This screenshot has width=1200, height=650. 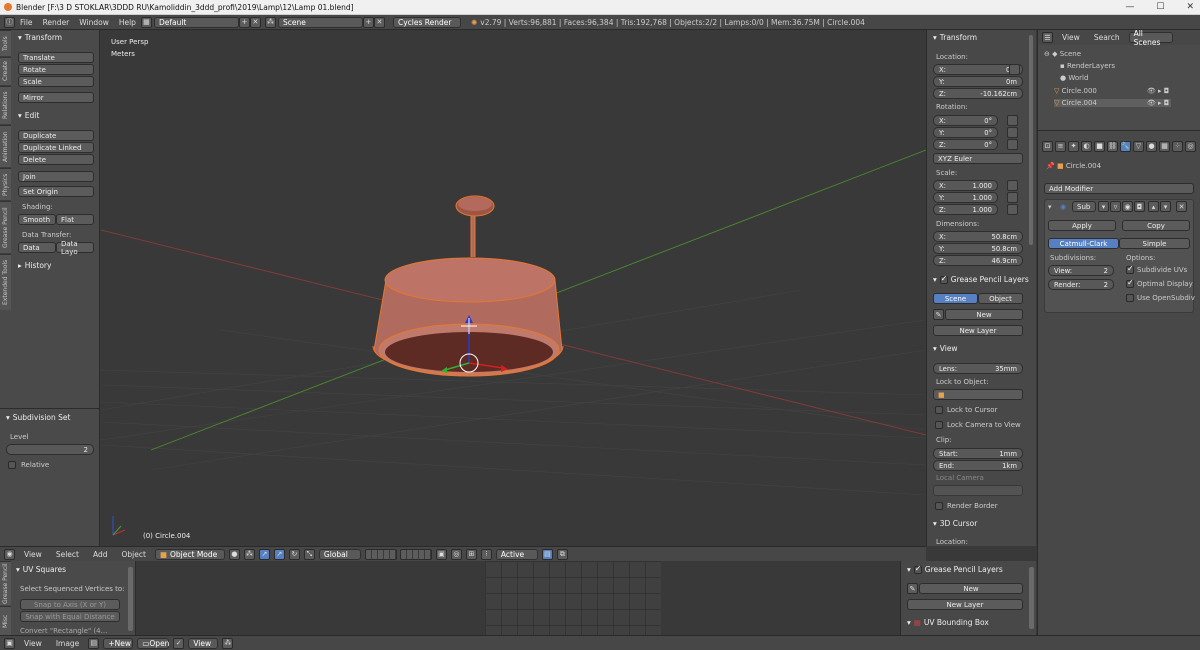 What do you see at coordinates (965, 209) in the screenshot?
I see `scale-z-field: Z: 1.000` at bounding box center [965, 209].